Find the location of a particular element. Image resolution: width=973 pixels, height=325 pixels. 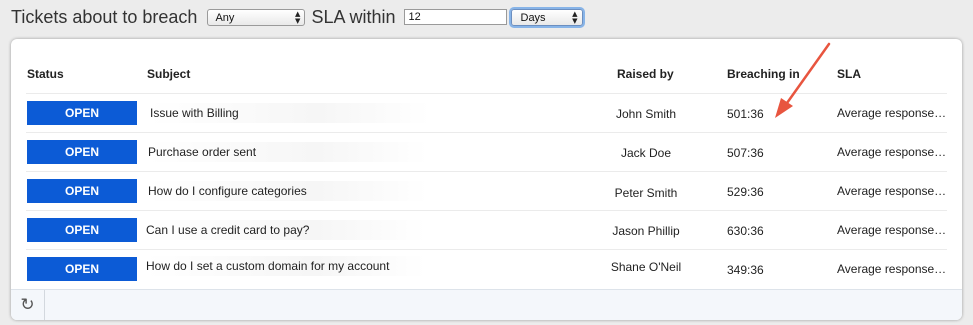

panel-footer: ↻ is located at coordinates (486, 304).